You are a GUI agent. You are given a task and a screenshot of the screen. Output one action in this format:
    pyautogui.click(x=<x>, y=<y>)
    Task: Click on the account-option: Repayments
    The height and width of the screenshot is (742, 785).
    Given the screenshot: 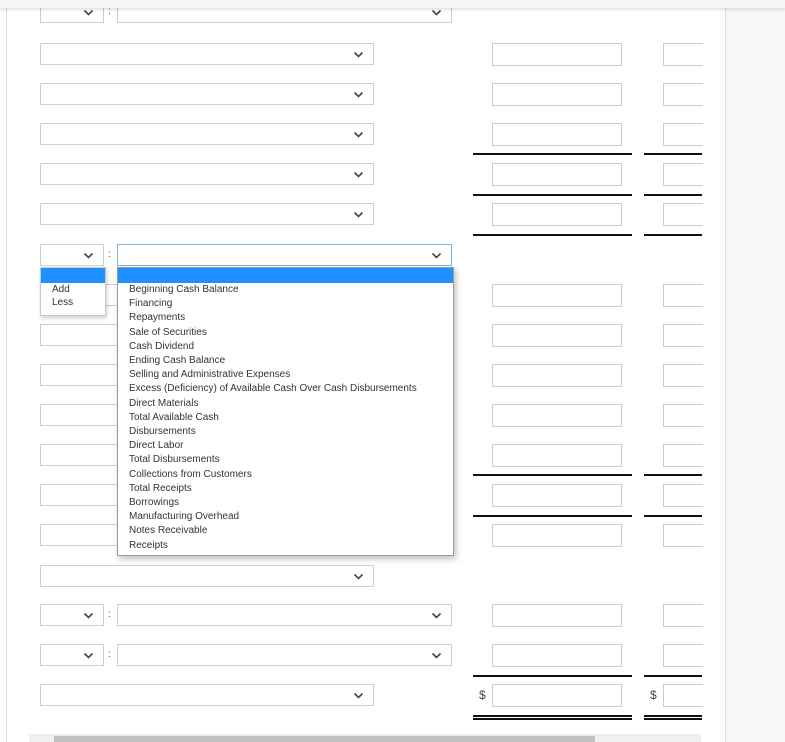 What is the action you would take?
    pyautogui.click(x=285, y=318)
    